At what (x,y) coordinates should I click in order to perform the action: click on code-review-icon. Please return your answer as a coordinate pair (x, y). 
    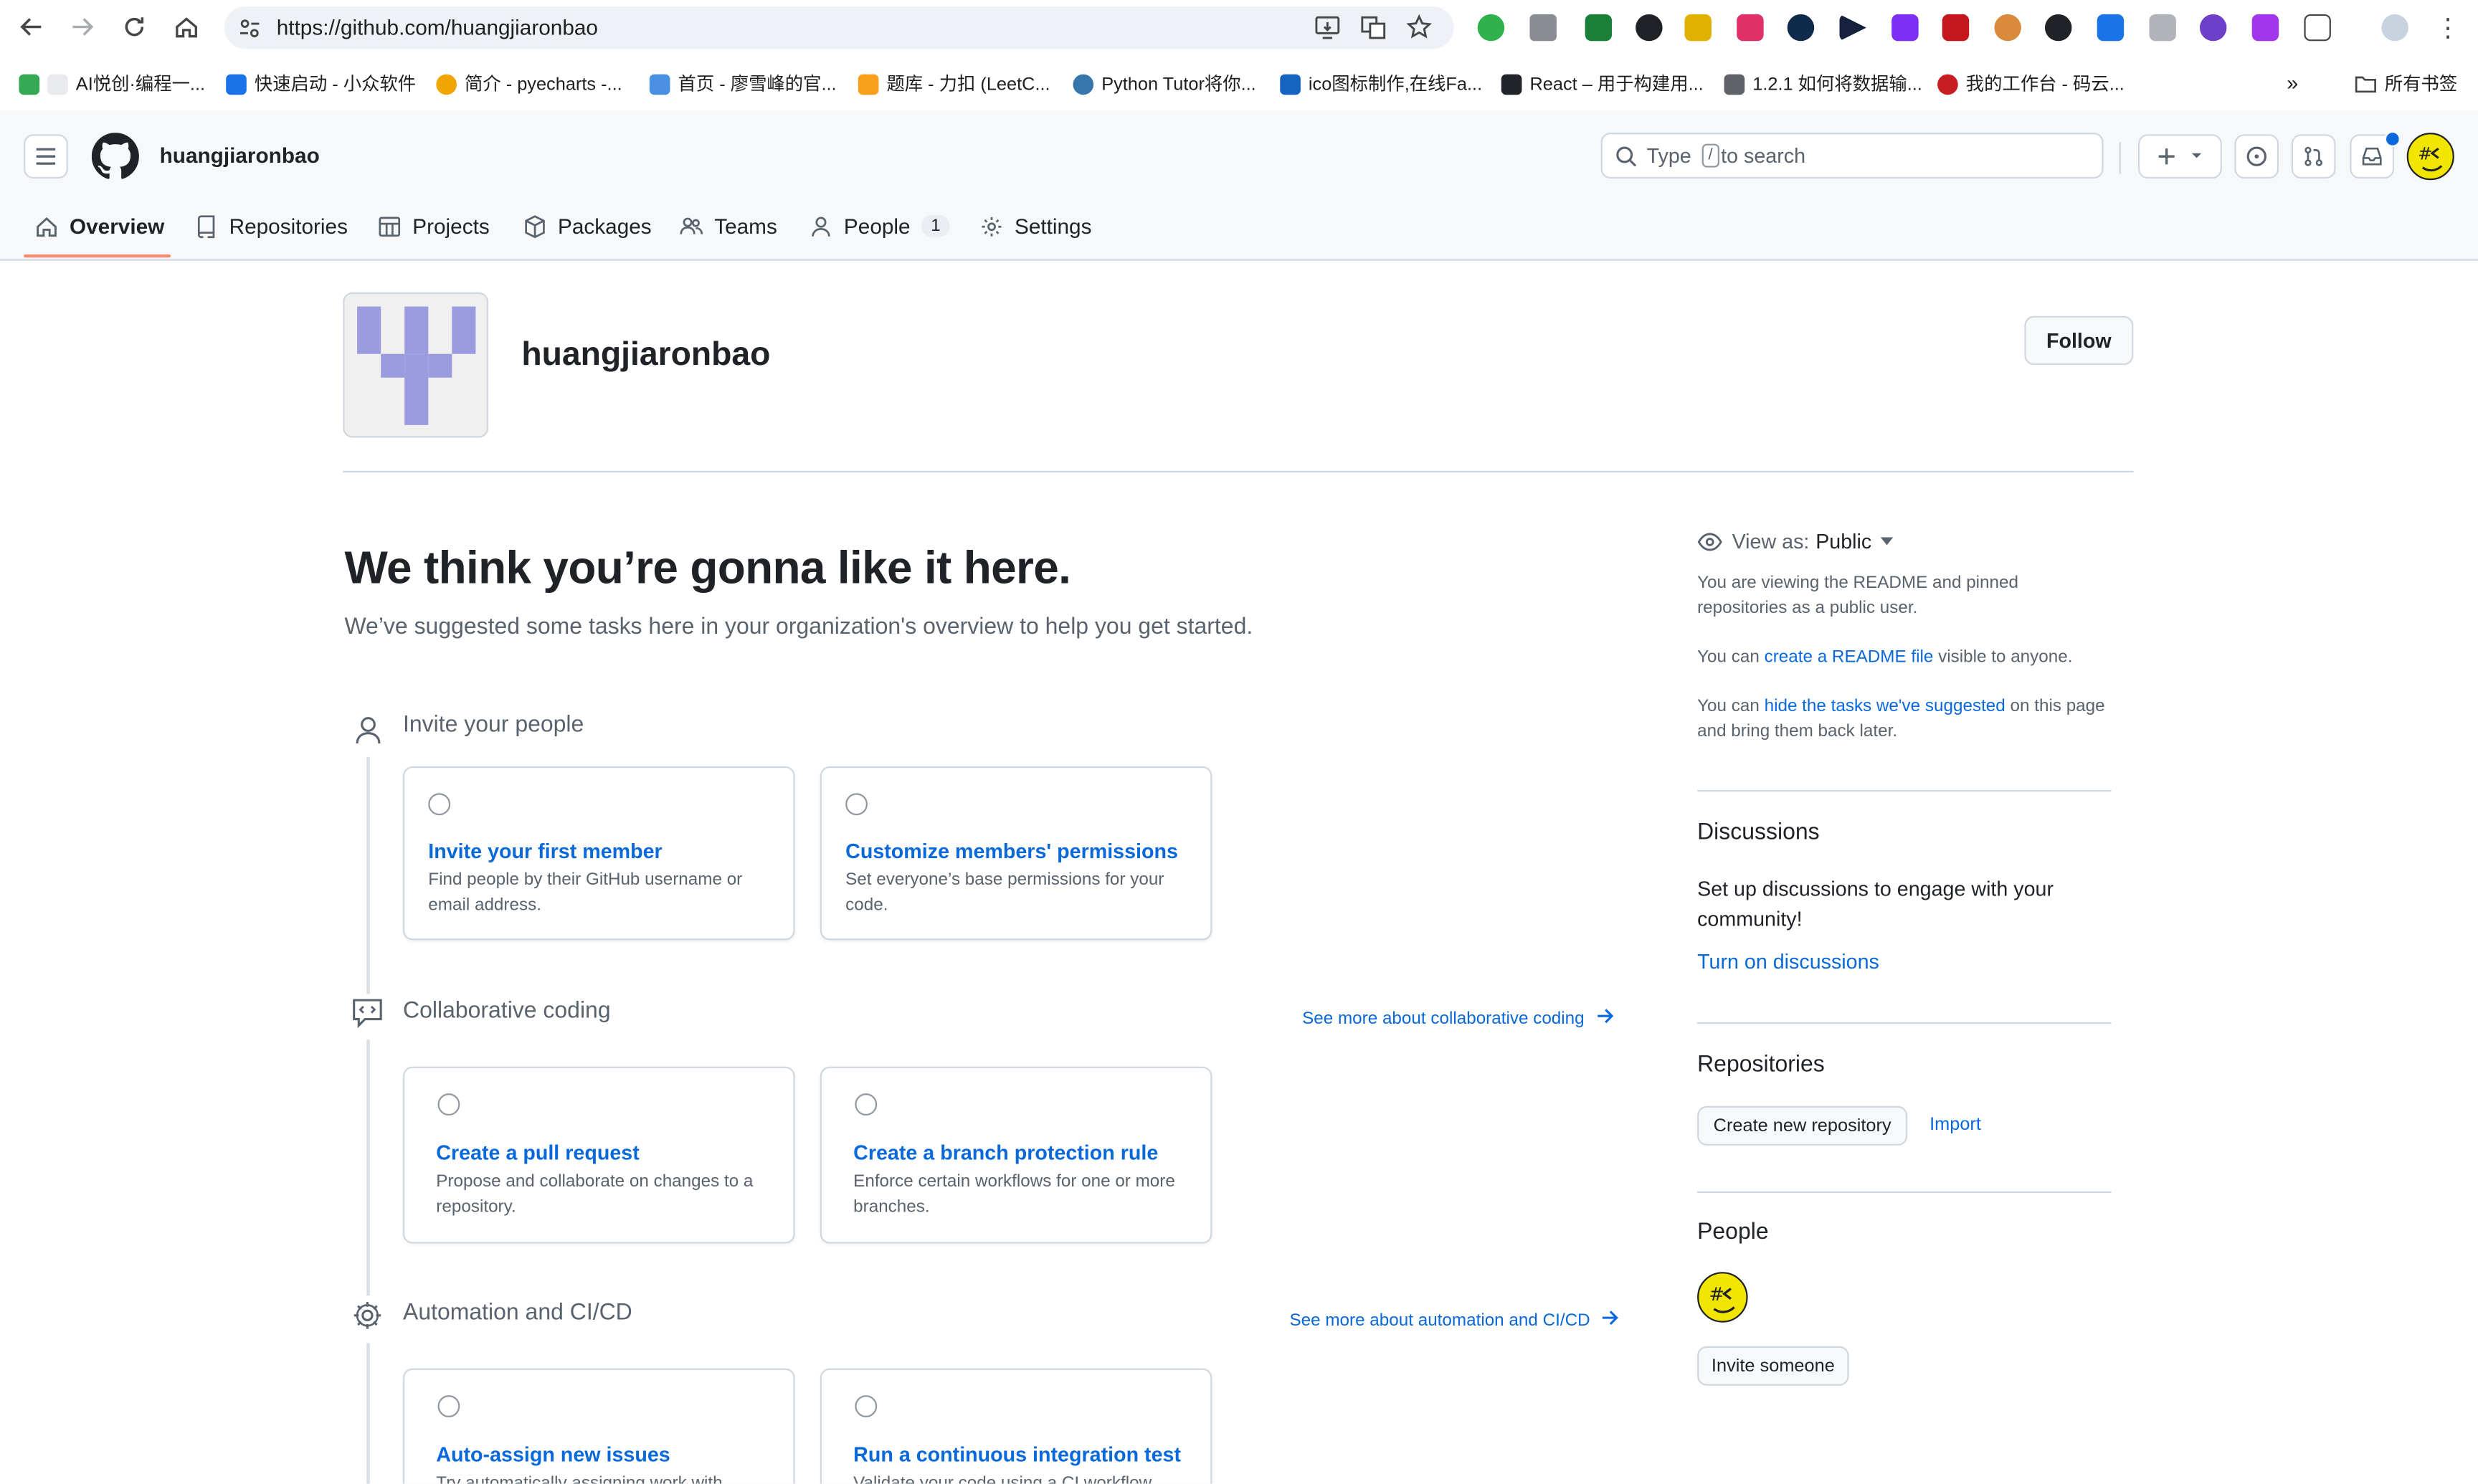
    Looking at the image, I should click on (367, 1017).